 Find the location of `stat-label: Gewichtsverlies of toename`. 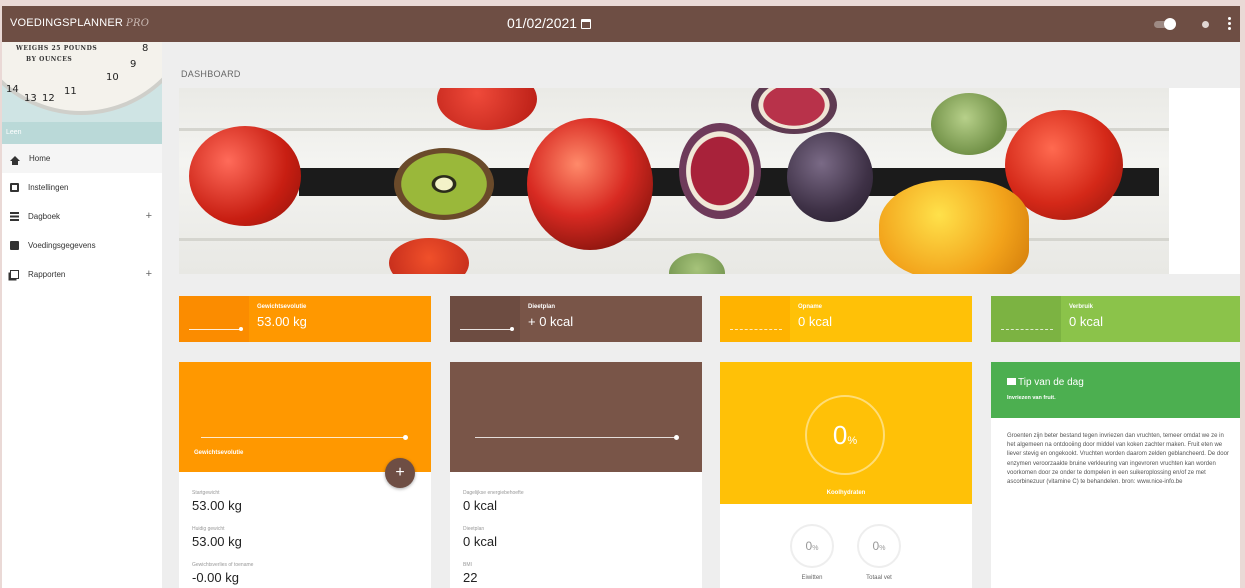

stat-label: Gewichtsverlies of toename is located at coordinates (223, 565).